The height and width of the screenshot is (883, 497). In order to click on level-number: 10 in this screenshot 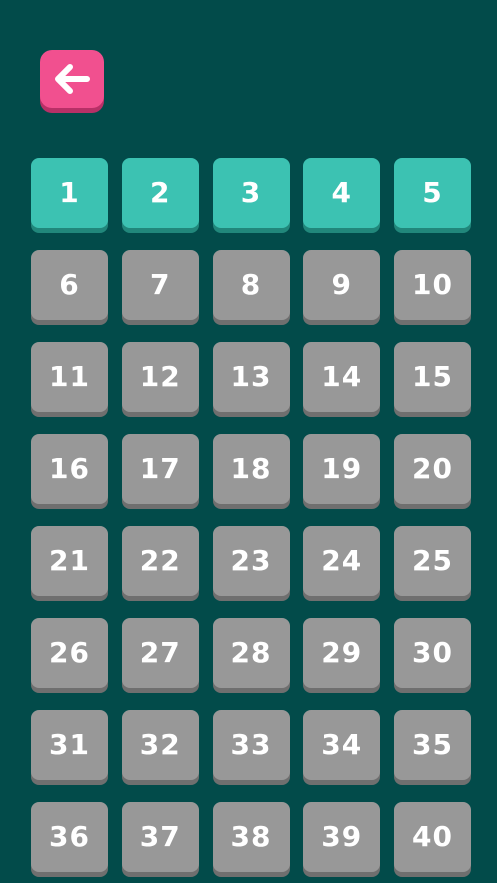, I will do `click(432, 284)`.